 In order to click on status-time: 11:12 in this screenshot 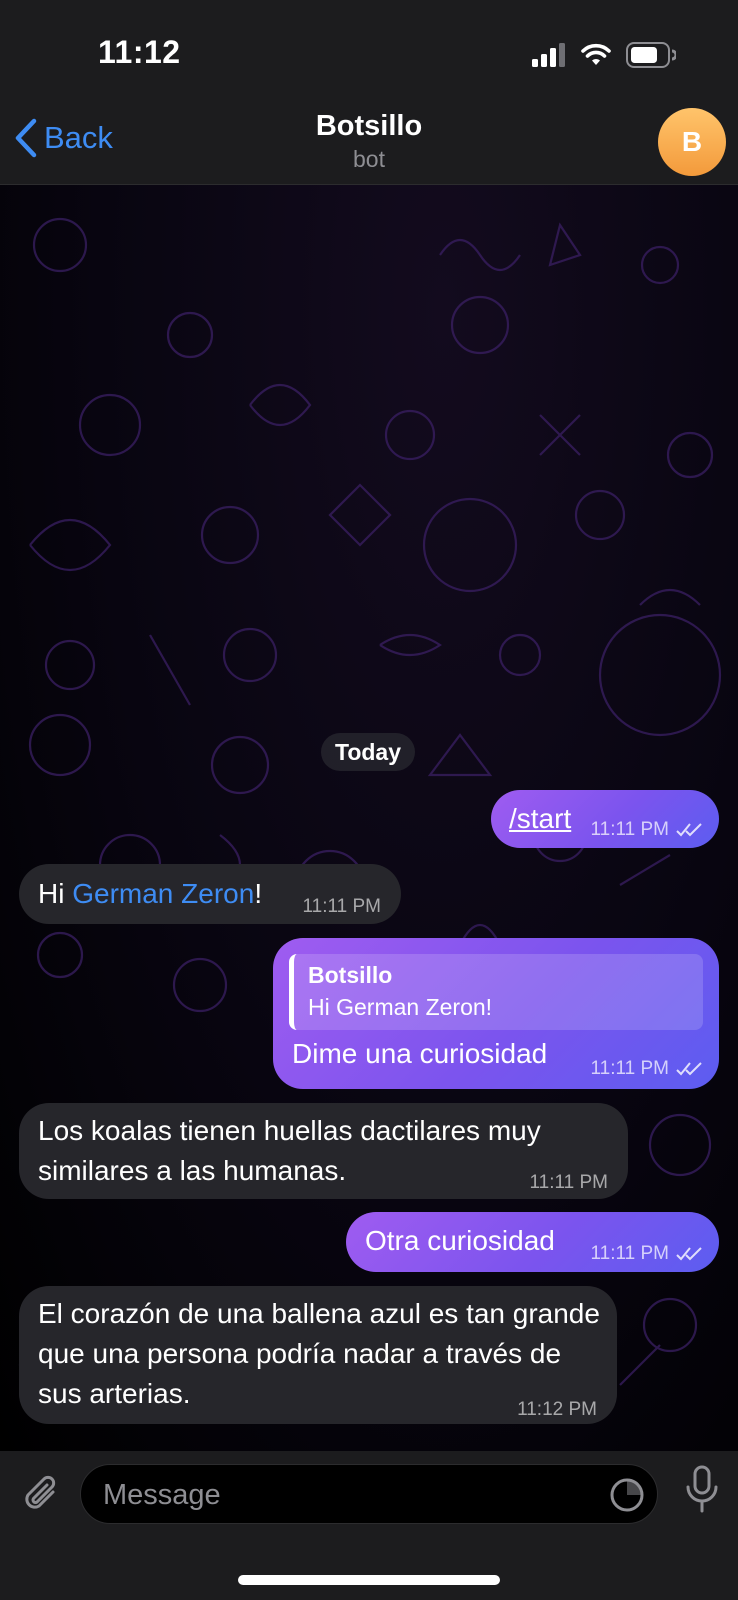, I will do `click(139, 52)`.